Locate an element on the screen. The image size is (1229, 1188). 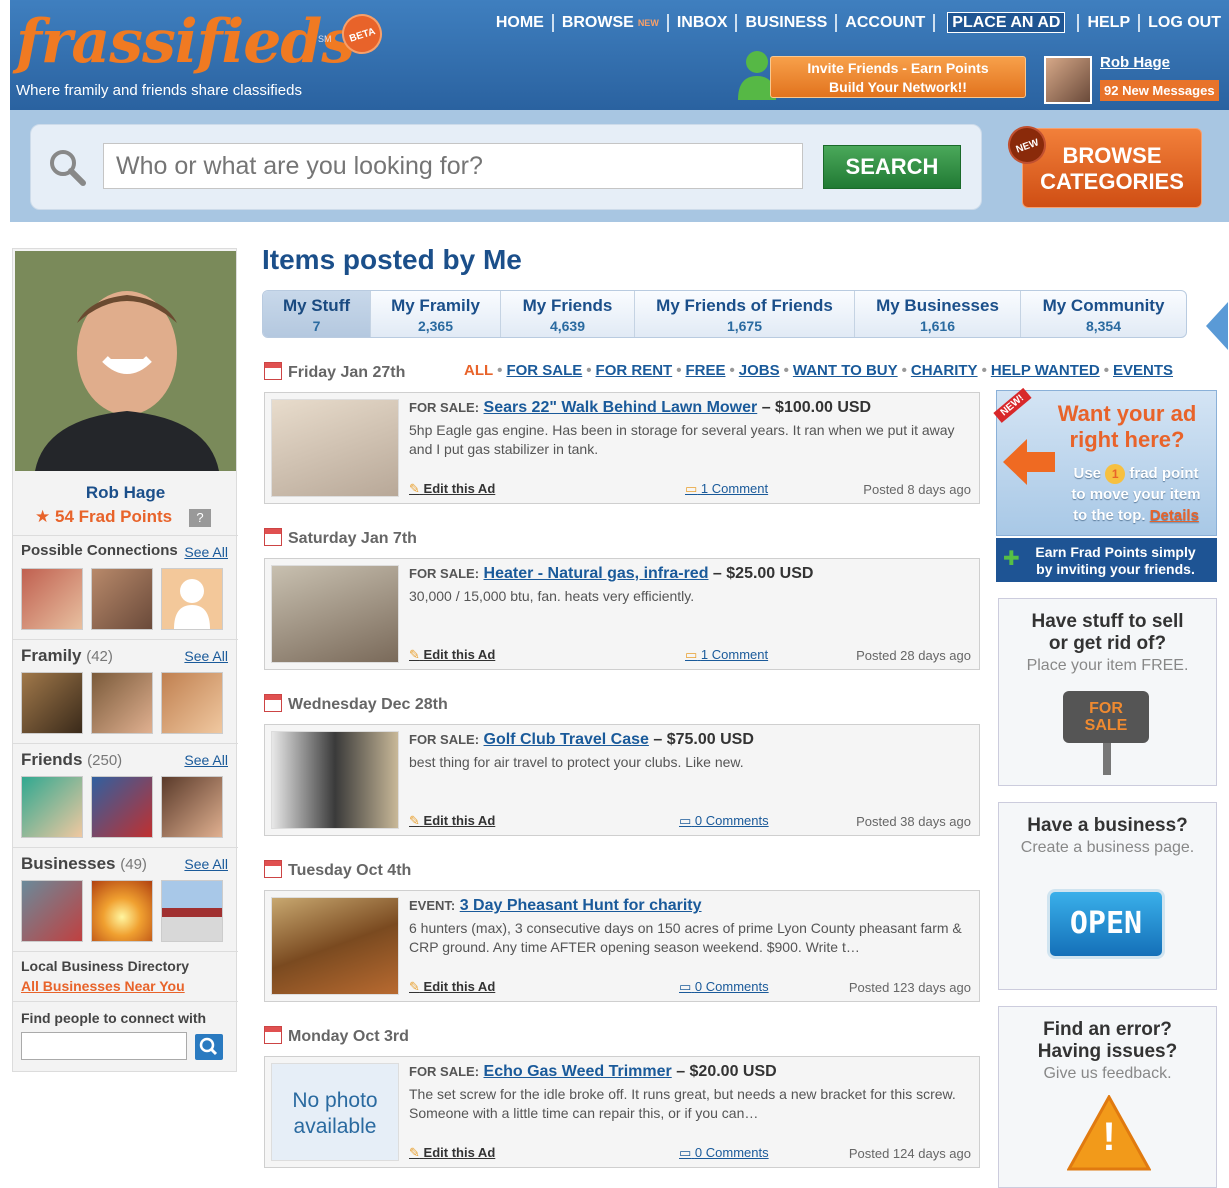
for-sale-sign-icon: FOR SALE is located at coordinates (1106, 717).